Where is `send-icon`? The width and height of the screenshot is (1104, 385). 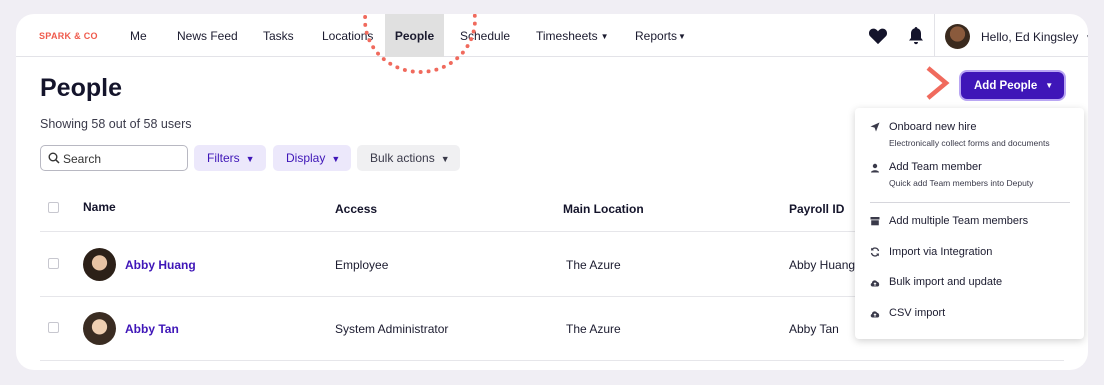 send-icon is located at coordinates (875, 127).